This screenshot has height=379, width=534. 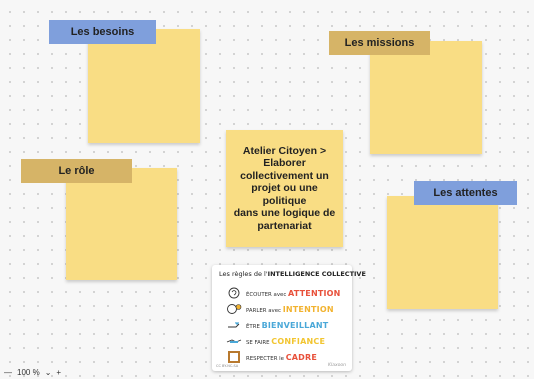 I want to click on poster-title: Les règles de l'INTELLIGENCE COLLECTIVE, so click(x=292, y=274).